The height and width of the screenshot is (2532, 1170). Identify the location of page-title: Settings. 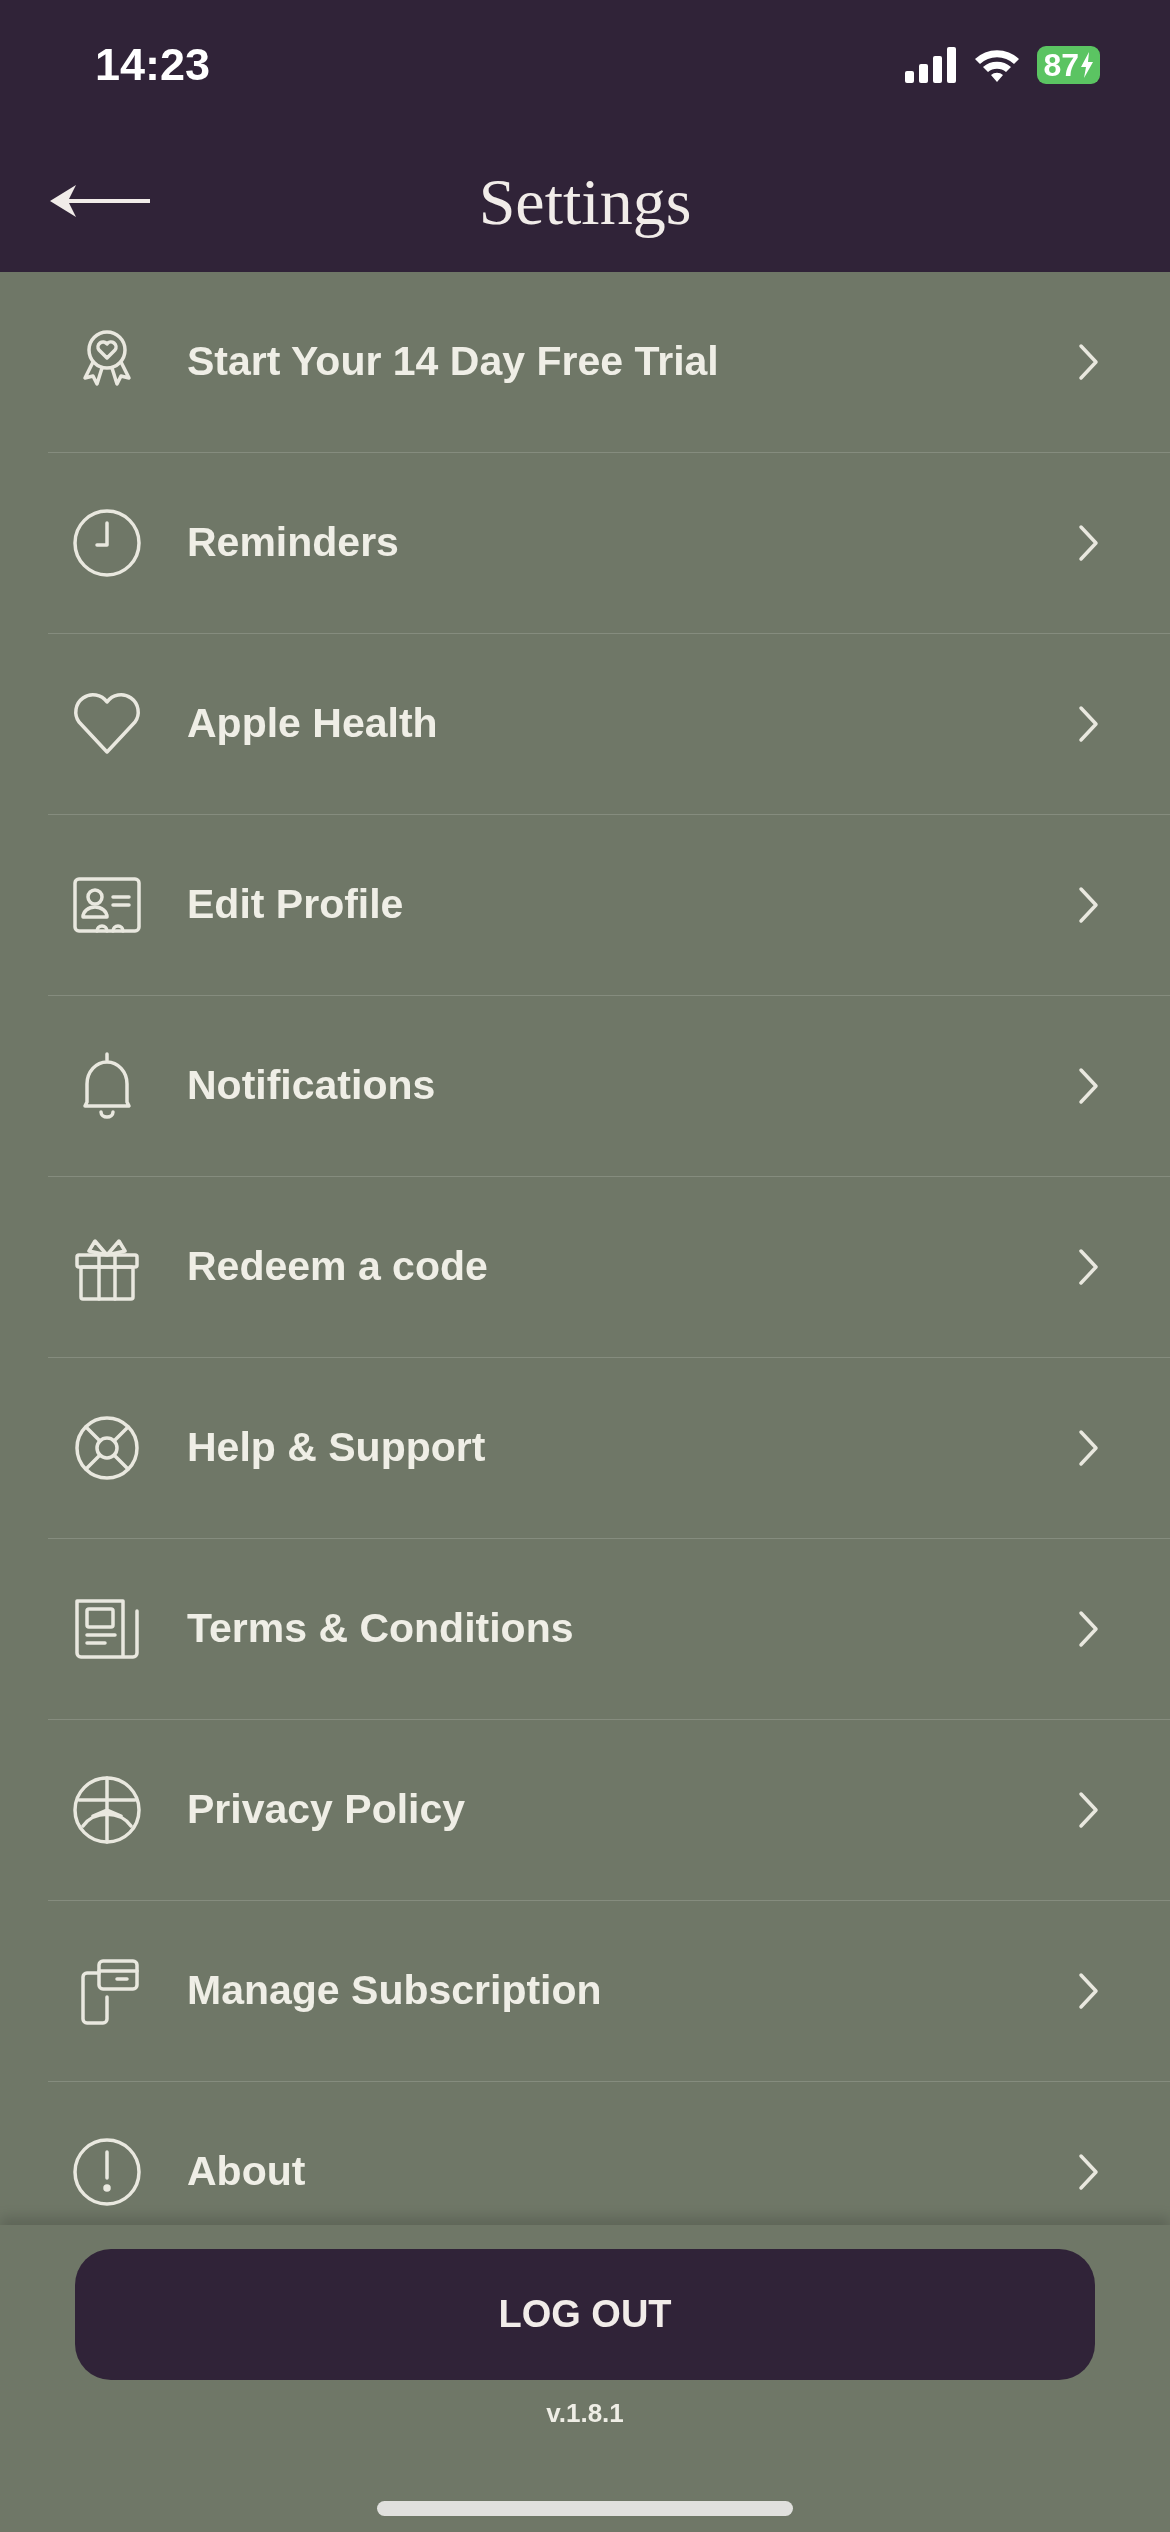
(585, 201).